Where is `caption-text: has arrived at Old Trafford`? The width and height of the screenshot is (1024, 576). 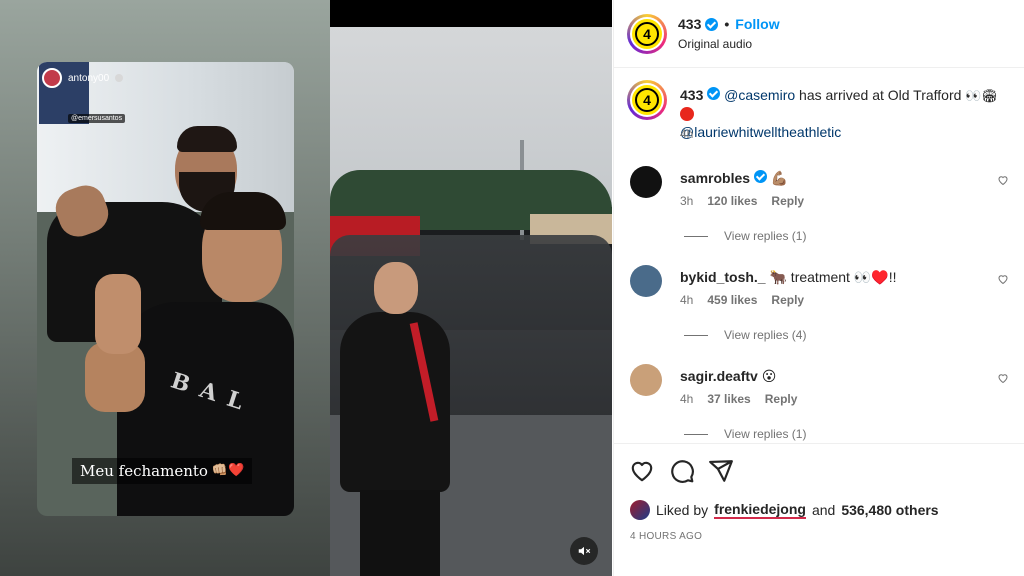
caption-text: has arrived at Old Trafford is located at coordinates (880, 95).